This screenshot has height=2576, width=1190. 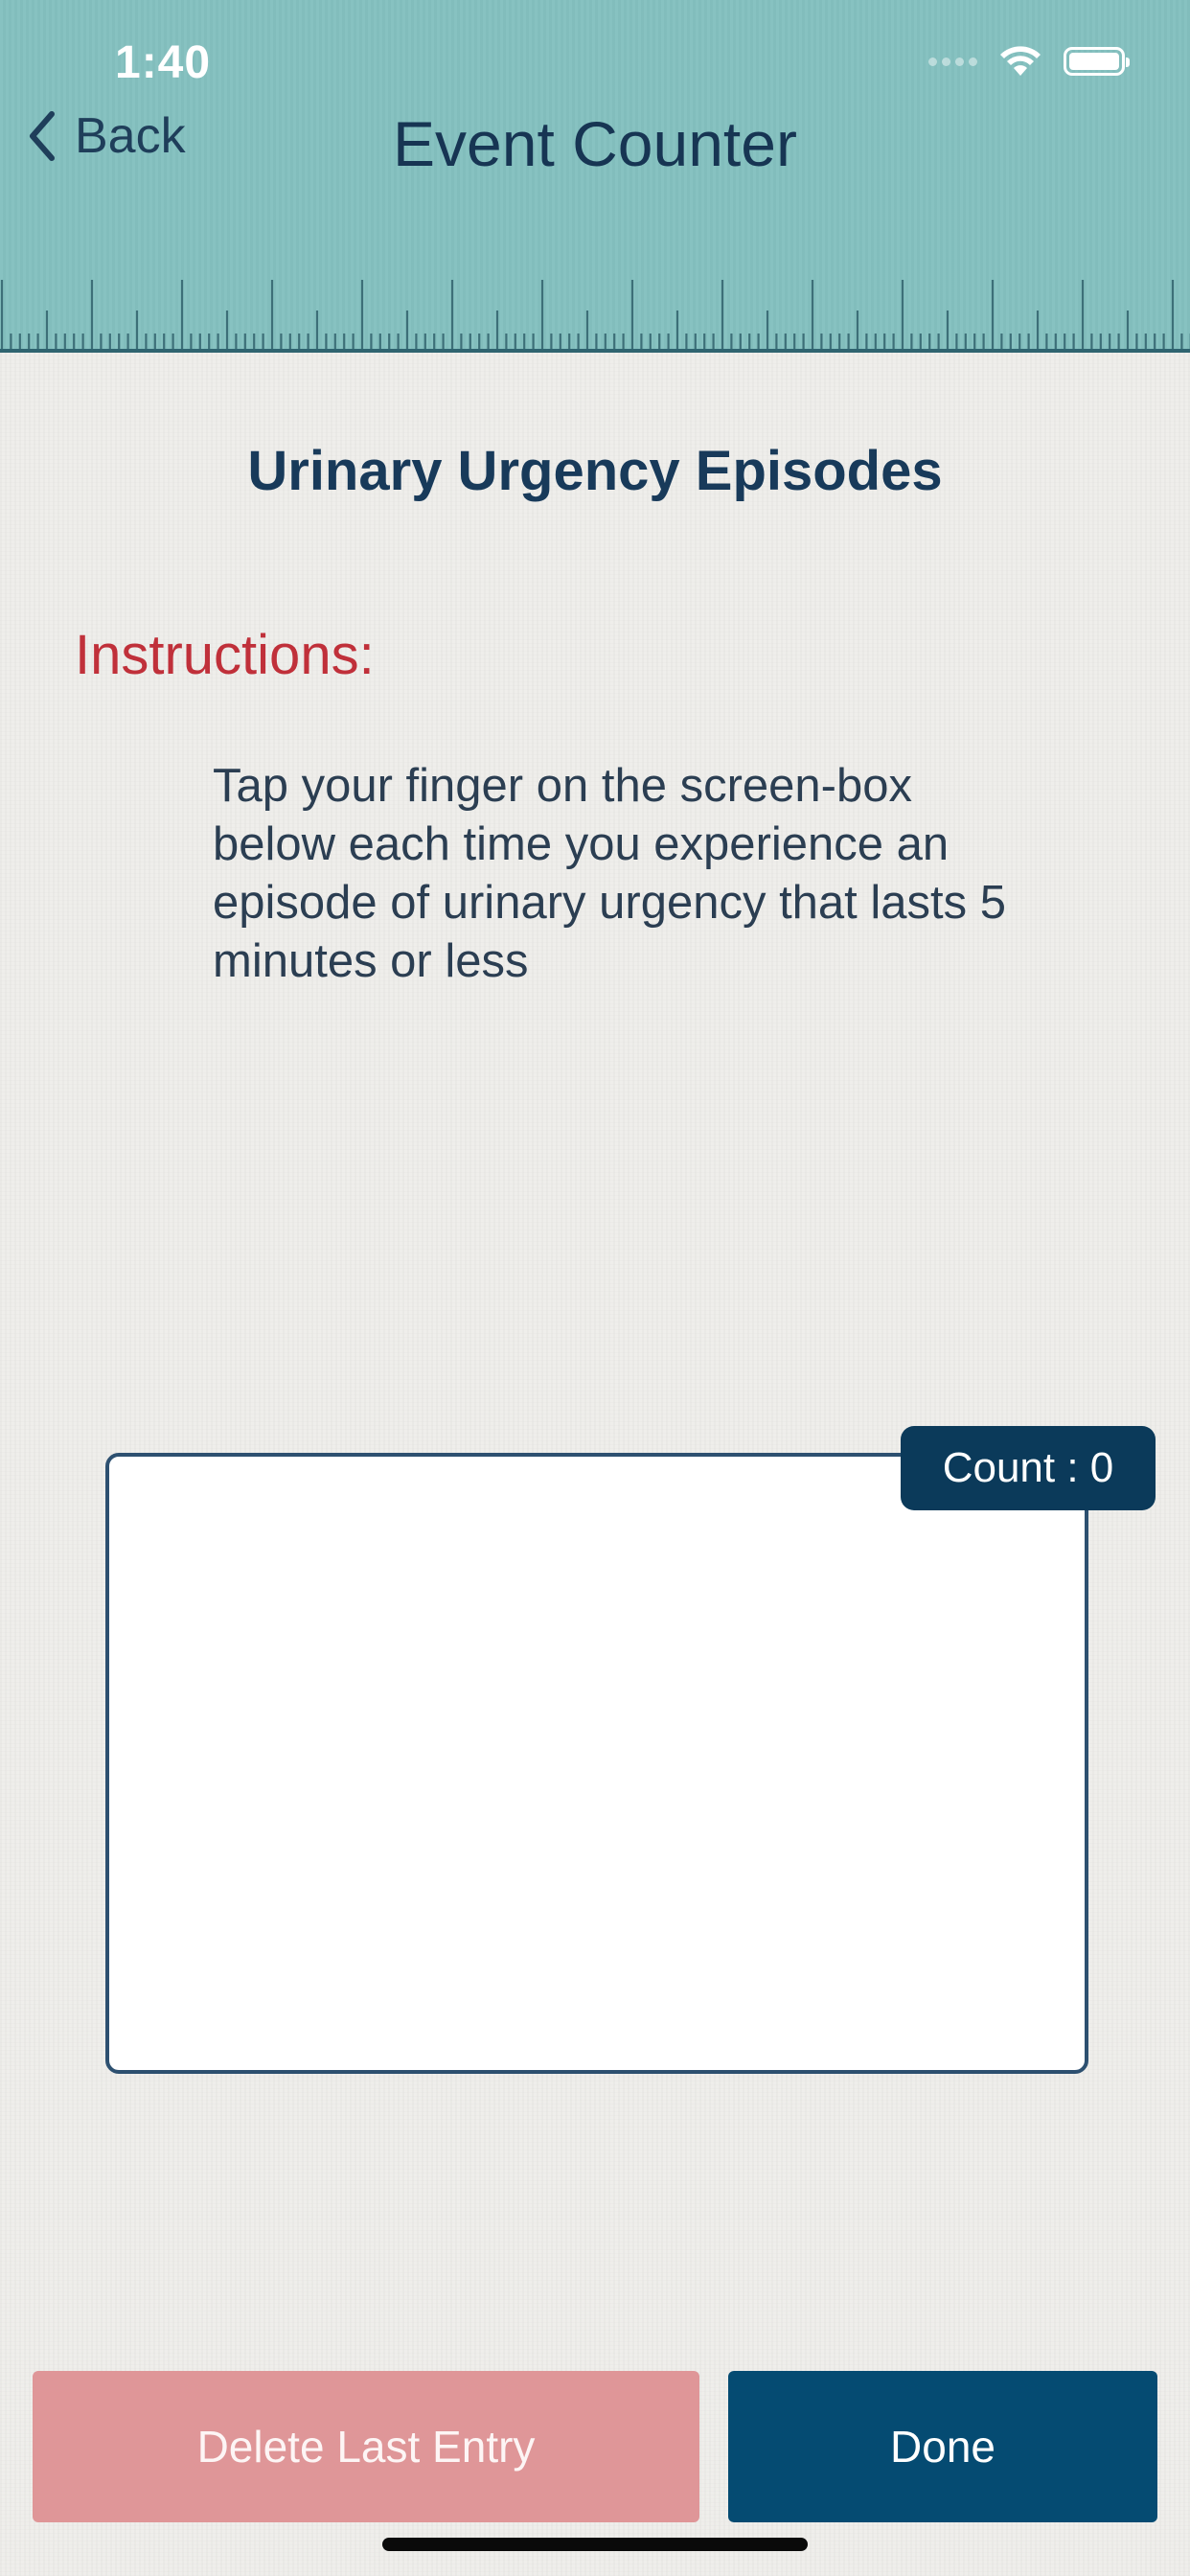 I want to click on done-button: Done, so click(x=943, y=2446).